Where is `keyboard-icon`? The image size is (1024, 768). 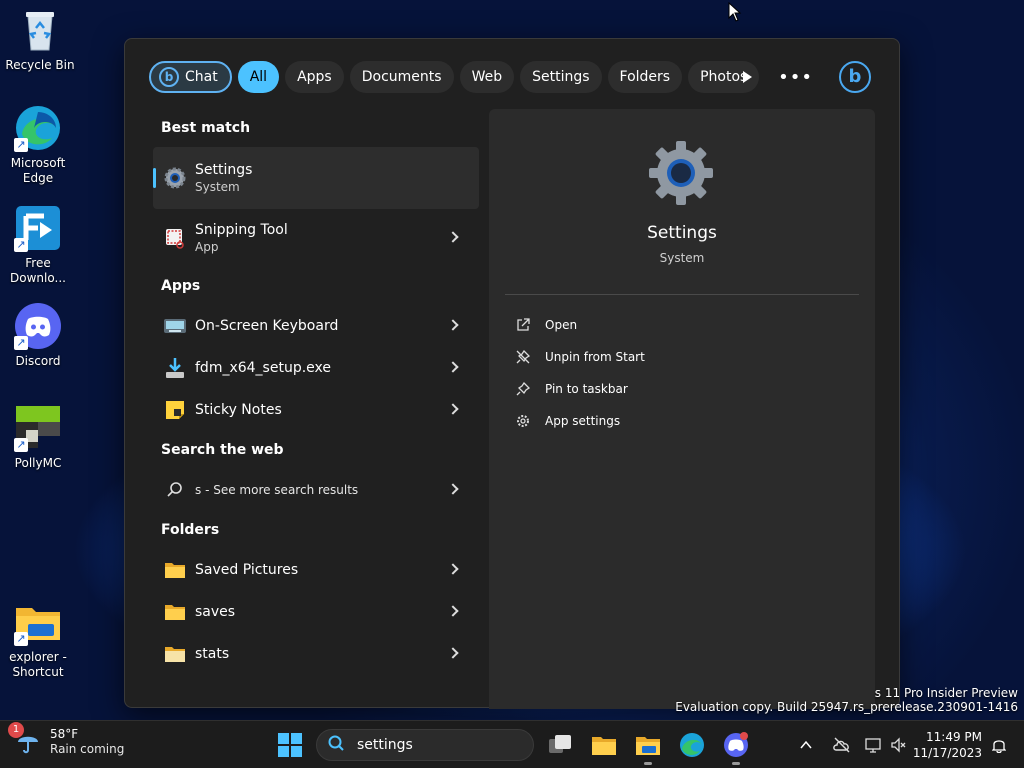 keyboard-icon is located at coordinates (175, 326).